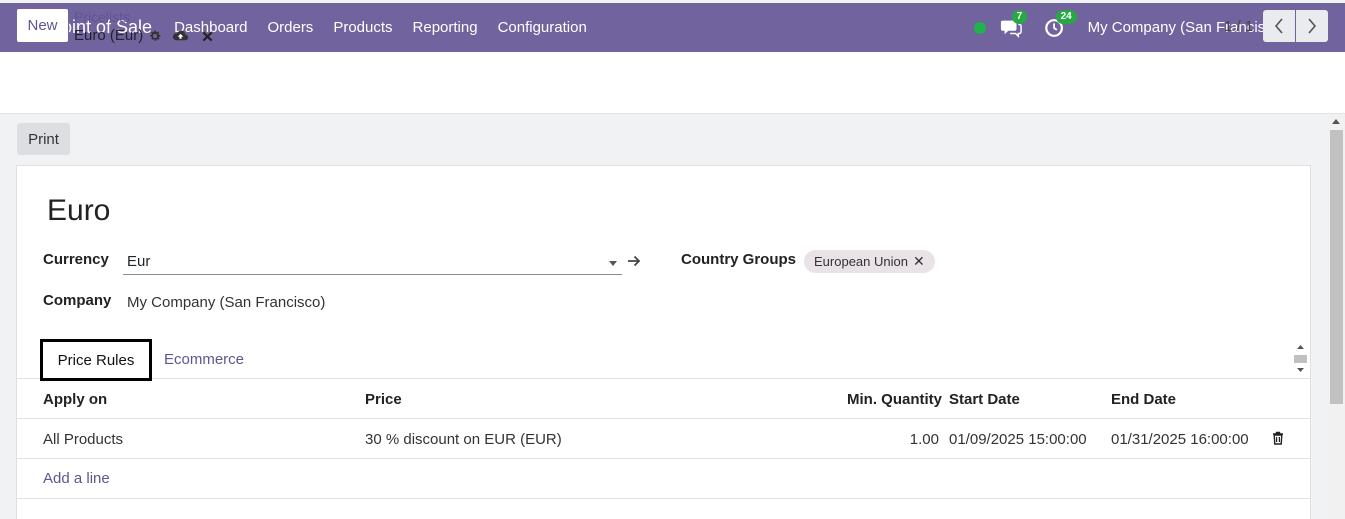  Describe the element at coordinates (83, 439) in the screenshot. I see `cell-apply-on: All Products` at that location.